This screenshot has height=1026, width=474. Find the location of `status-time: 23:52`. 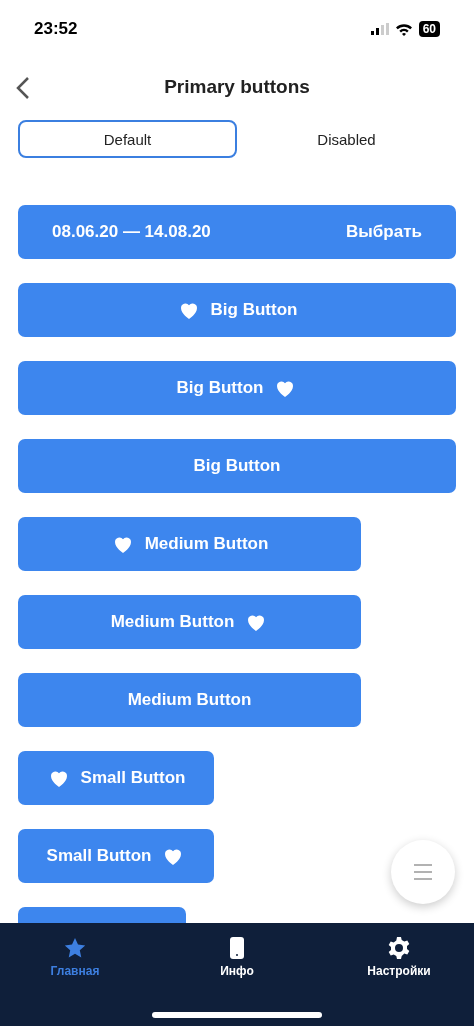

status-time: 23:52 is located at coordinates (56, 29).